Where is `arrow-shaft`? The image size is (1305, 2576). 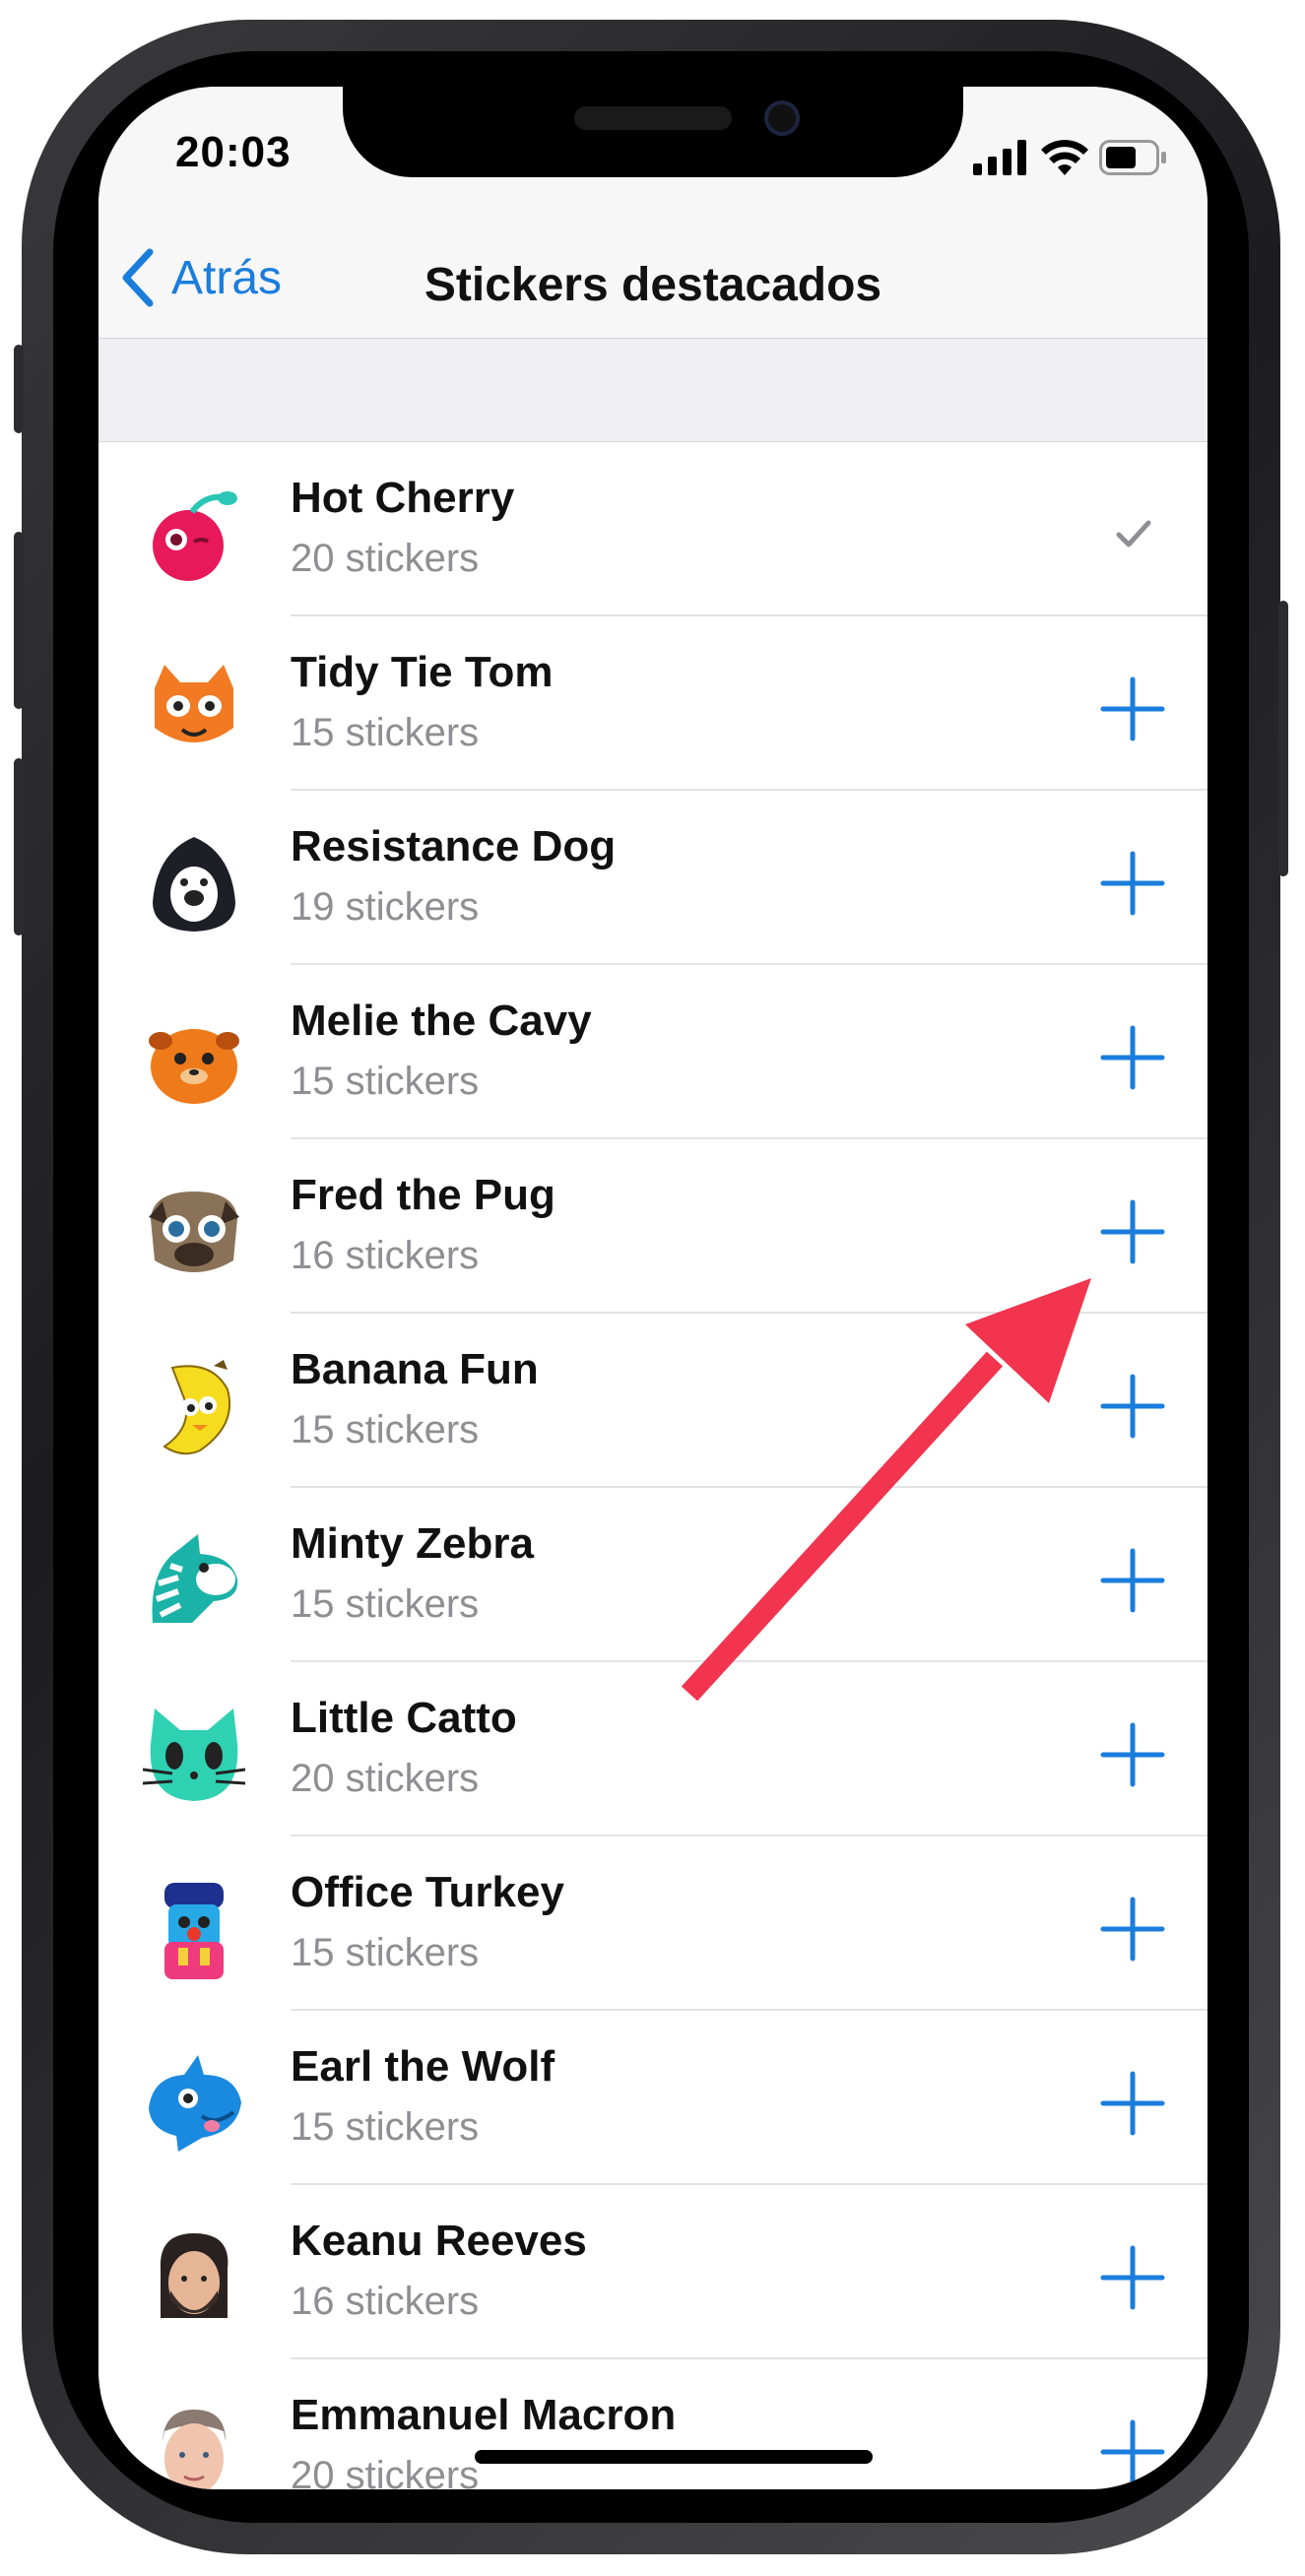
arrow-shaft is located at coordinates (842, 1526).